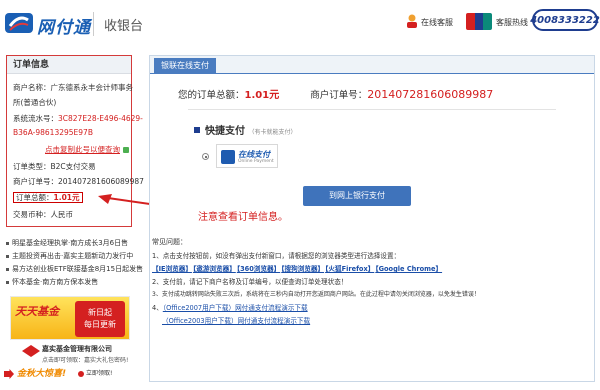 This screenshot has width=600, height=390. I want to click on currency: 交易币种：人民币, so click(43, 214).